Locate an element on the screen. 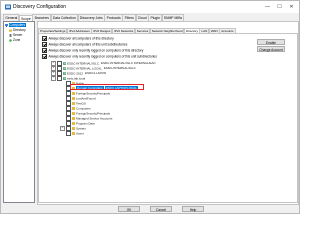 Image resolution: width=320 pixels, height=240 pixels. tree-item-computers: Computers is located at coordinates (15, 25).